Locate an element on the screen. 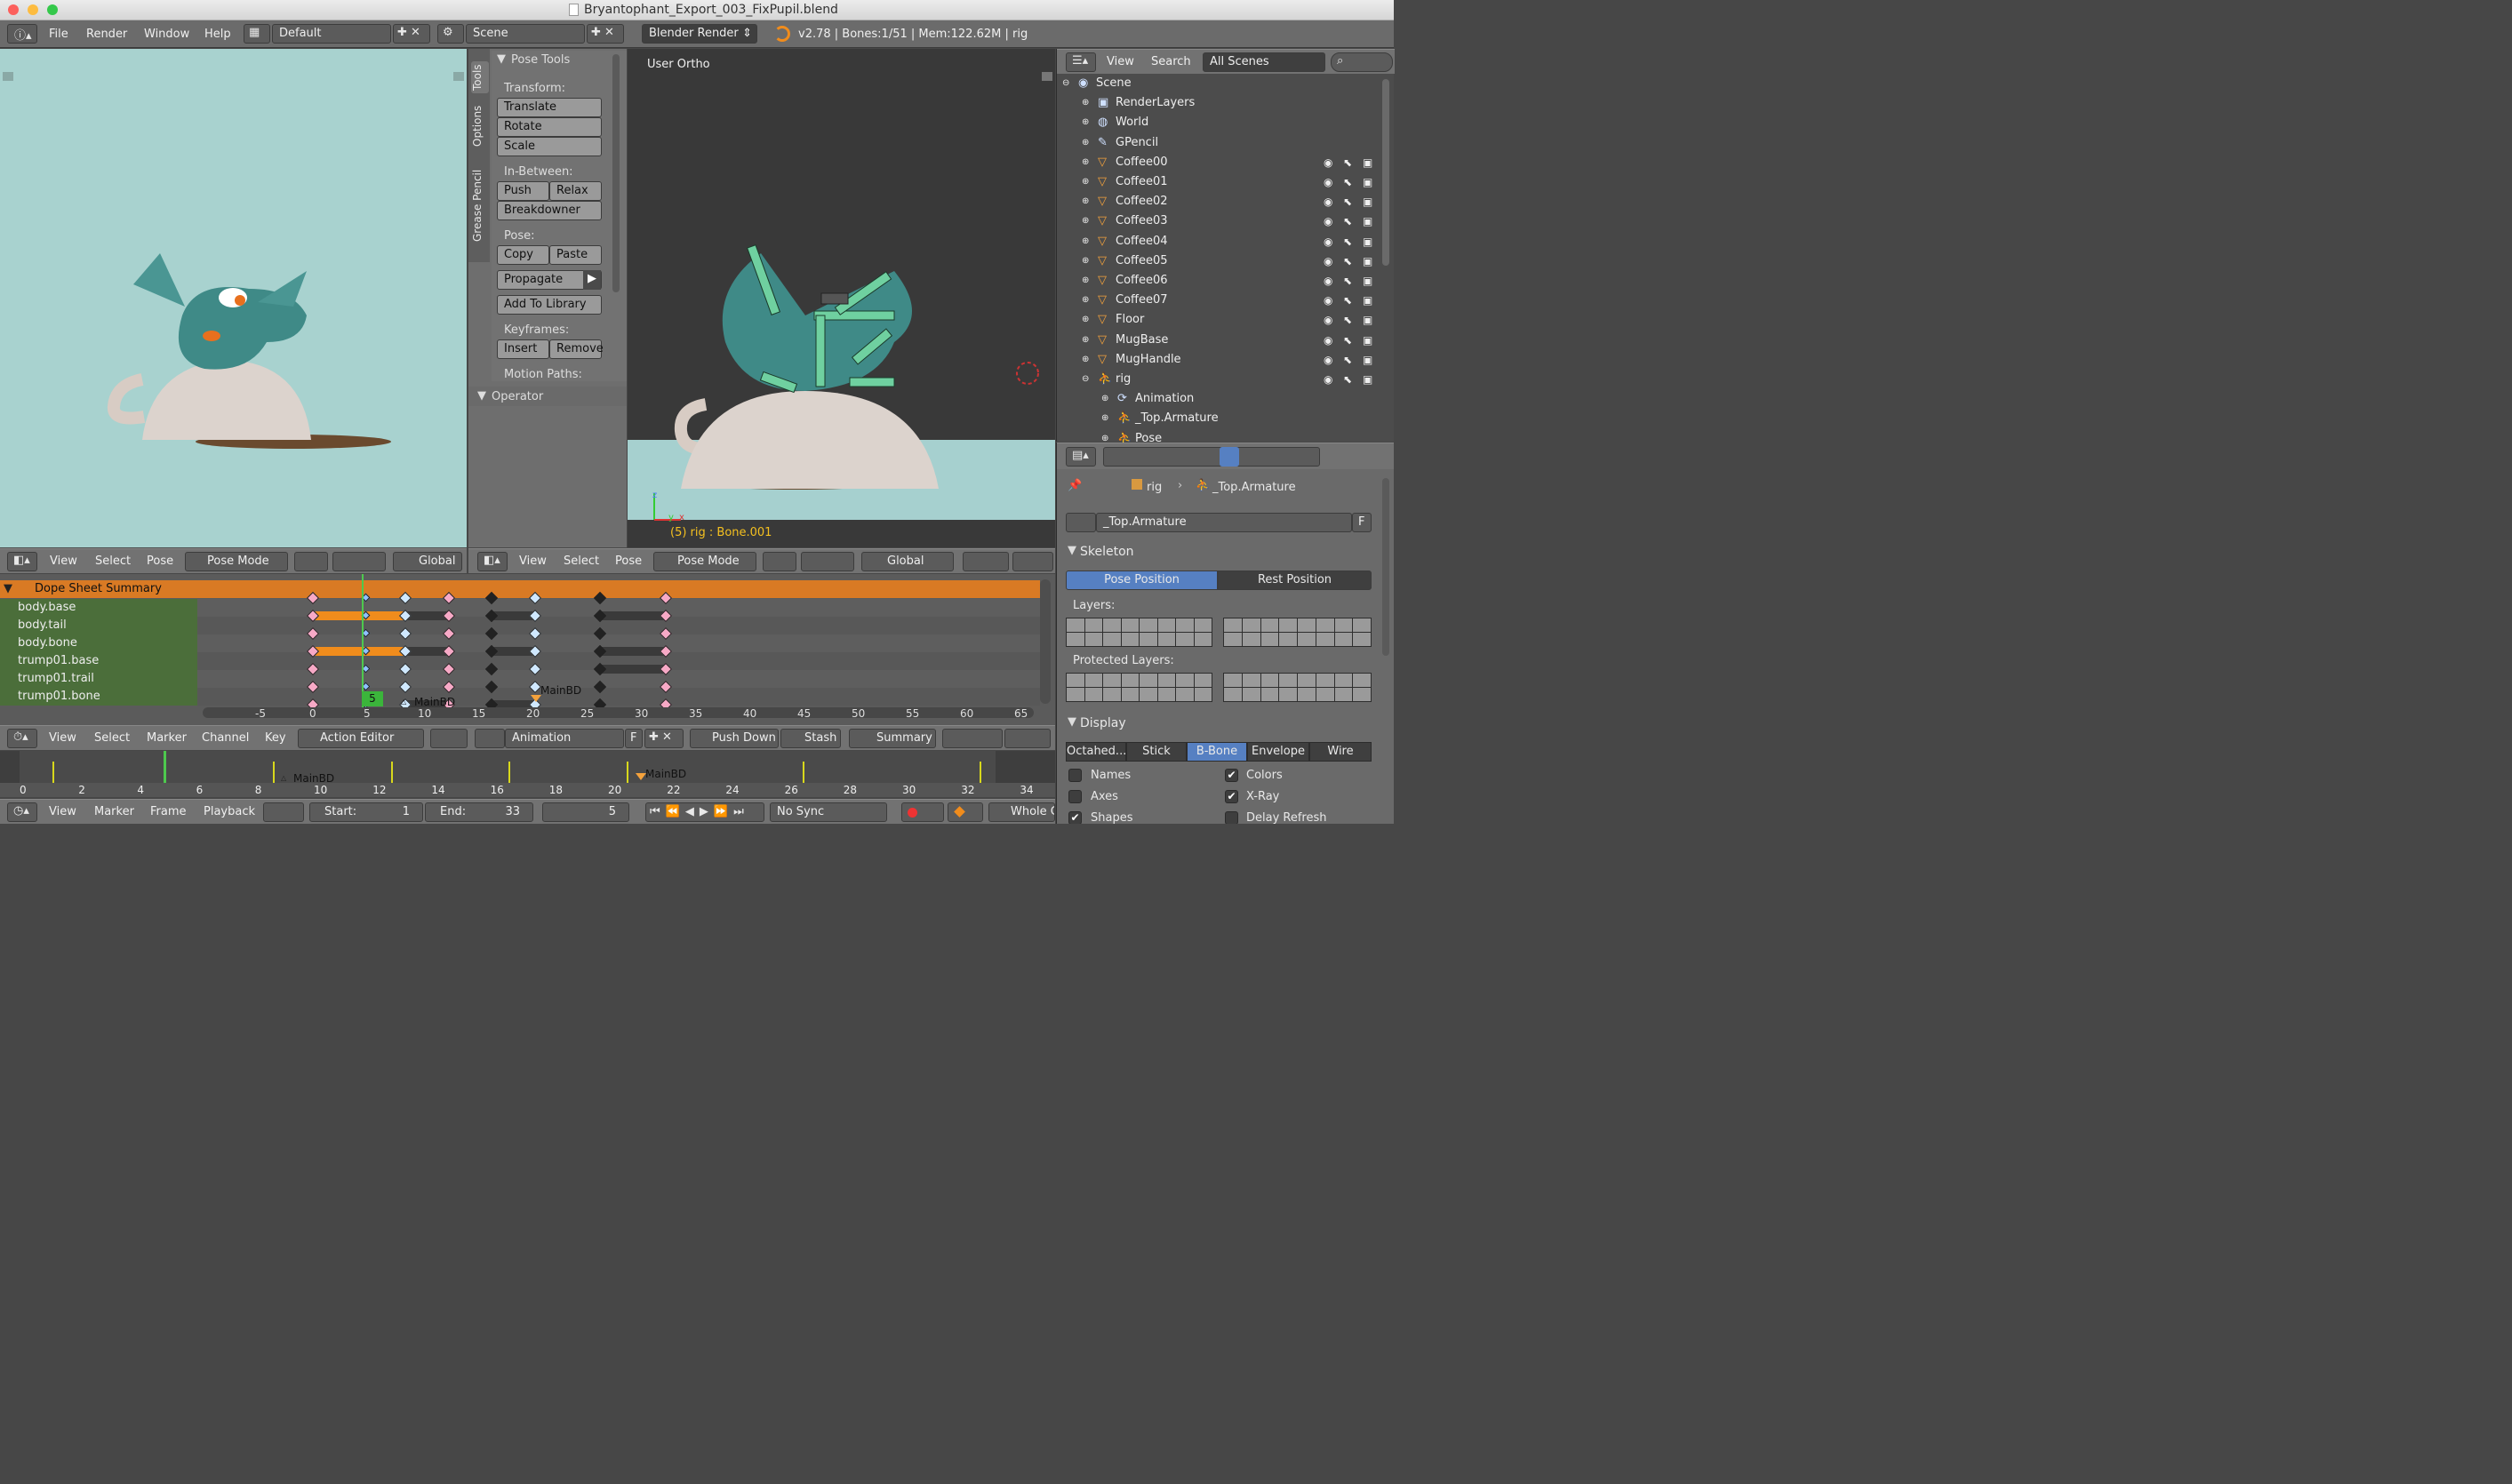 The image size is (2512, 1484). editor-type-icon: ☰▴ is located at coordinates (1081, 62).